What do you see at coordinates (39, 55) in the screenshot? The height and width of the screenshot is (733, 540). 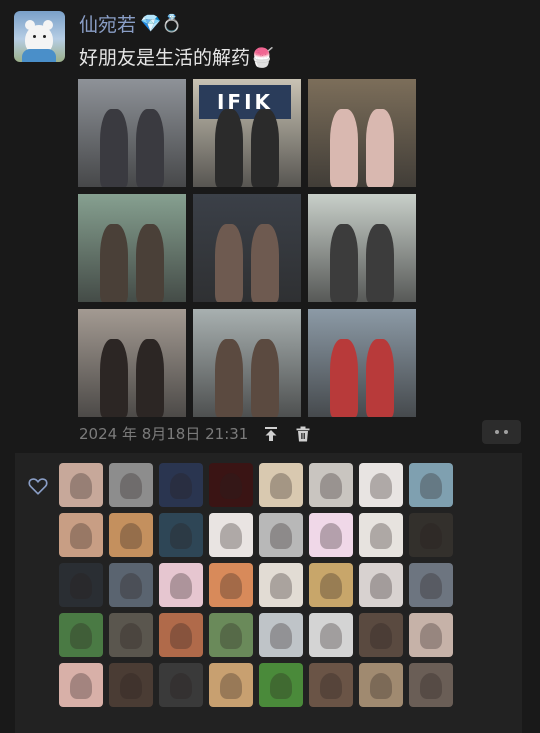 I see `avatar-shirt` at bounding box center [39, 55].